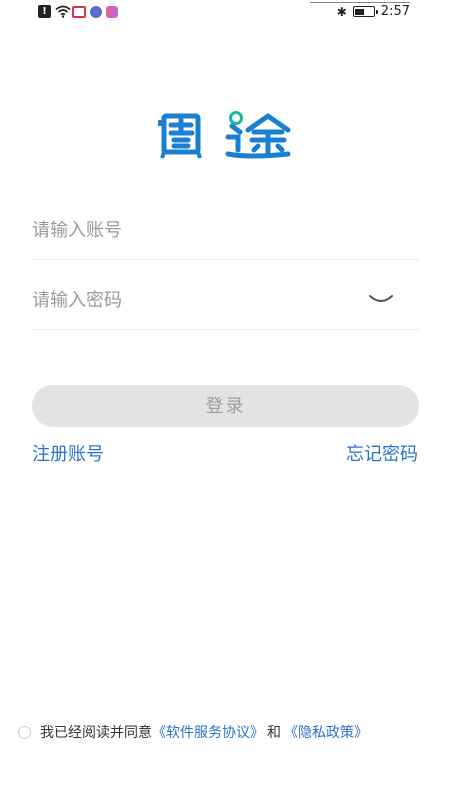  I want to click on app-circle-icon, so click(96, 11).